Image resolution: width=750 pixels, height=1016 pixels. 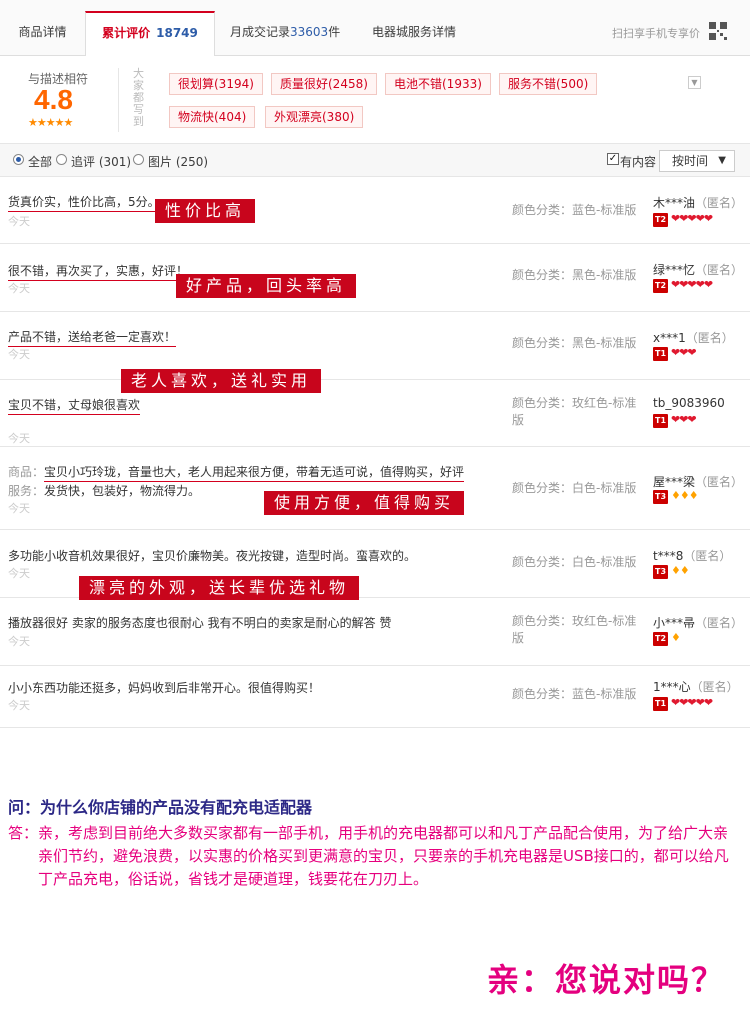 I want to click on promo-banner: 使用方便，值得购买, so click(x=364, y=503).